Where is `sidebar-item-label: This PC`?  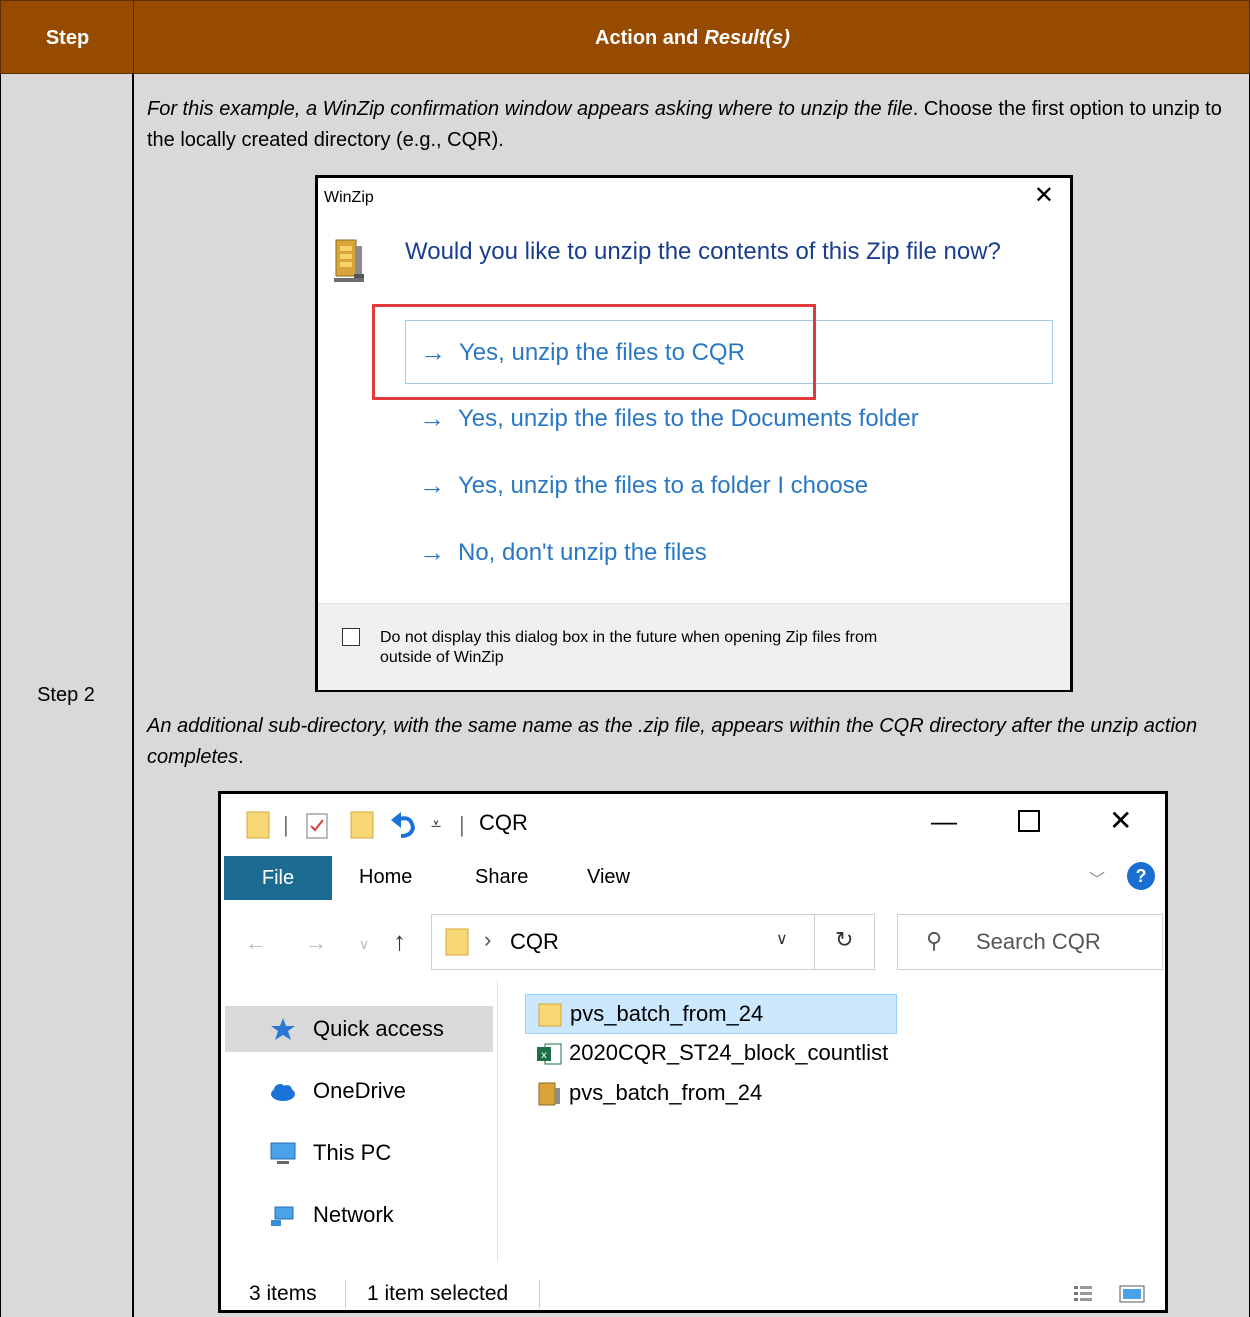 sidebar-item-label: This PC is located at coordinates (352, 1152).